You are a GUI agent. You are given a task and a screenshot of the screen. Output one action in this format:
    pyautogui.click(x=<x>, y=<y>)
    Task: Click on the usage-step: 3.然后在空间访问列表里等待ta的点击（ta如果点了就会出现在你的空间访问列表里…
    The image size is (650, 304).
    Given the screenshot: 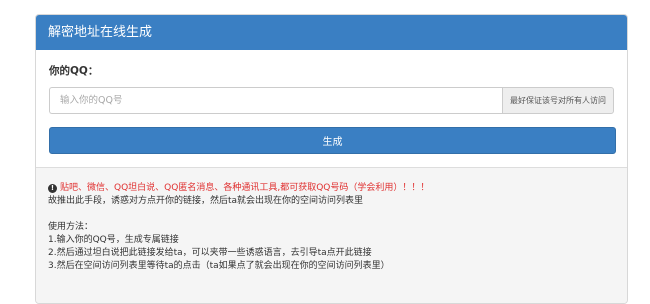 What is the action you would take?
    pyautogui.click(x=219, y=266)
    